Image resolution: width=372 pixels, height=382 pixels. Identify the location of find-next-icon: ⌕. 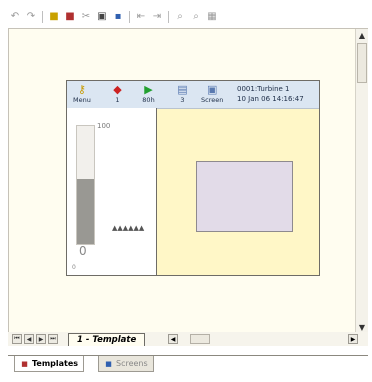
(196, 17).